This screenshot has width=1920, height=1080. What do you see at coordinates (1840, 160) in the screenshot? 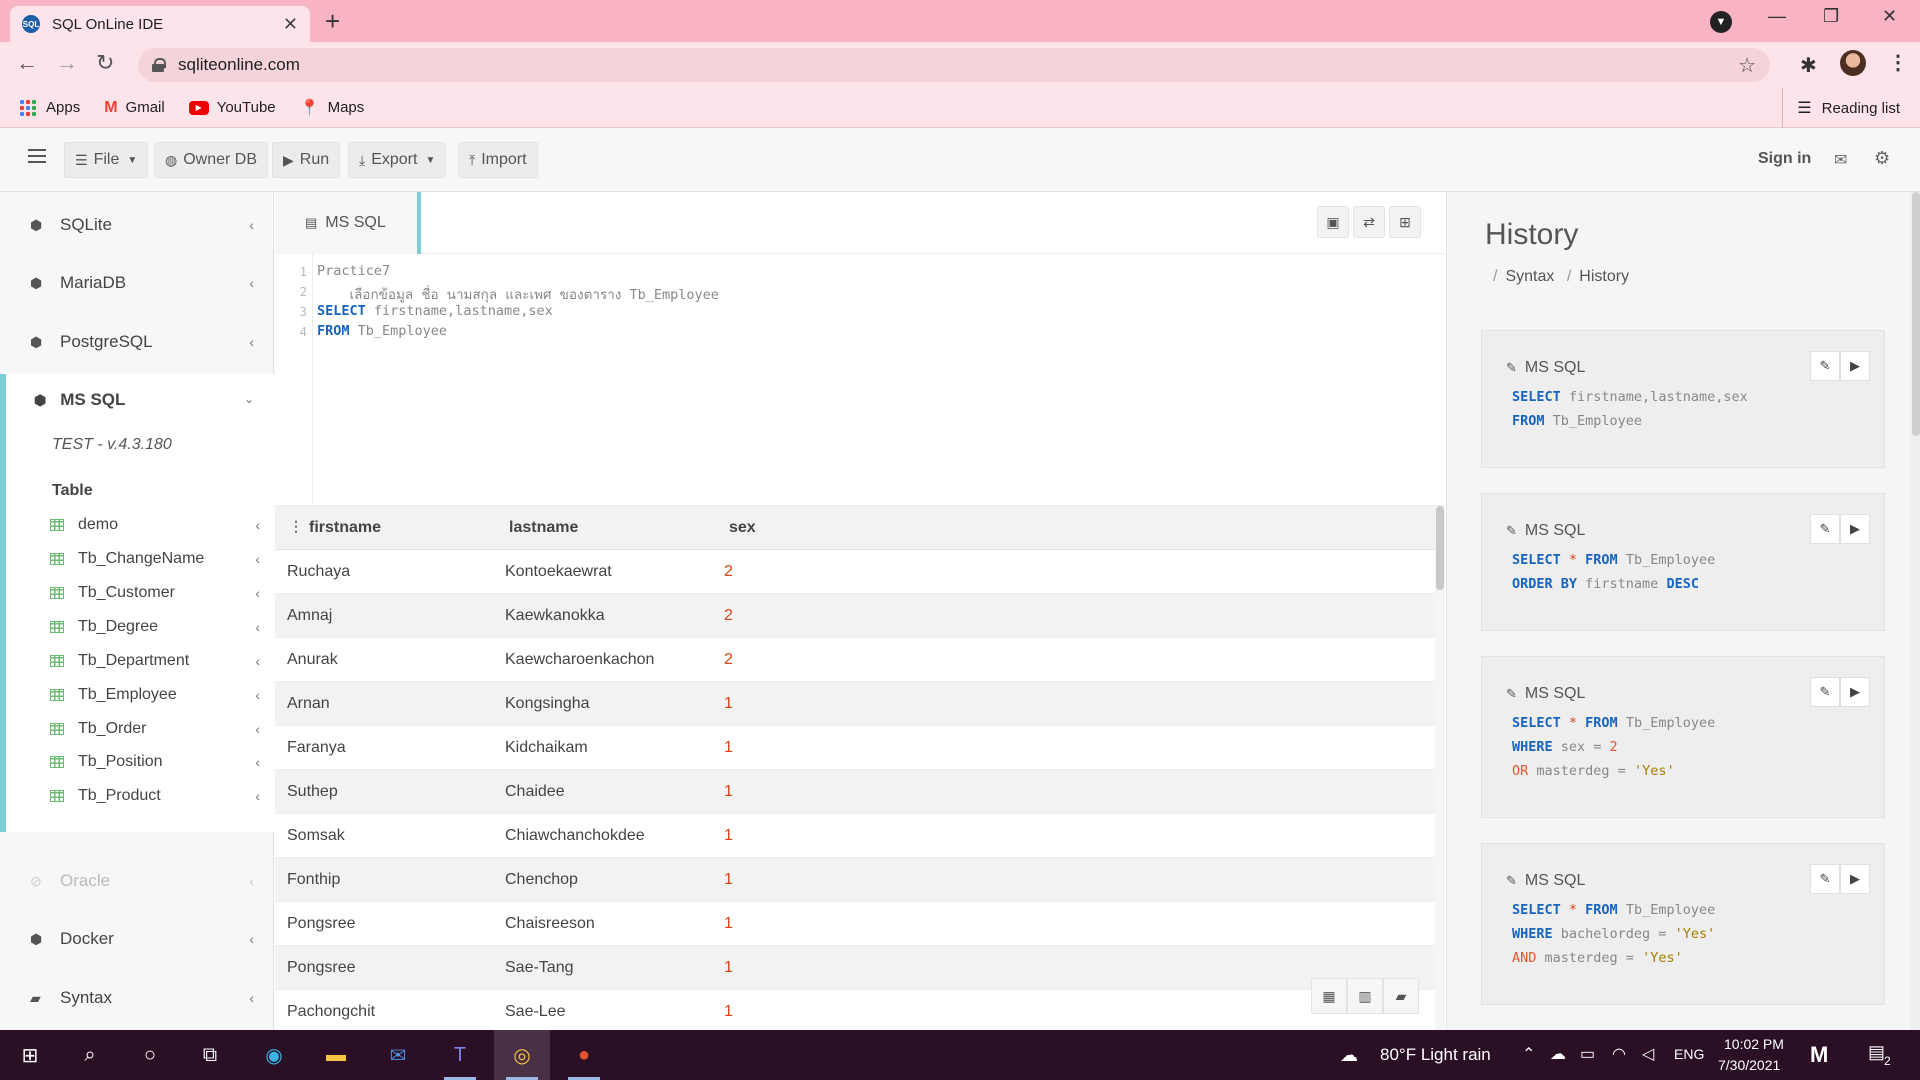
I see `mail-icon: ✉` at bounding box center [1840, 160].